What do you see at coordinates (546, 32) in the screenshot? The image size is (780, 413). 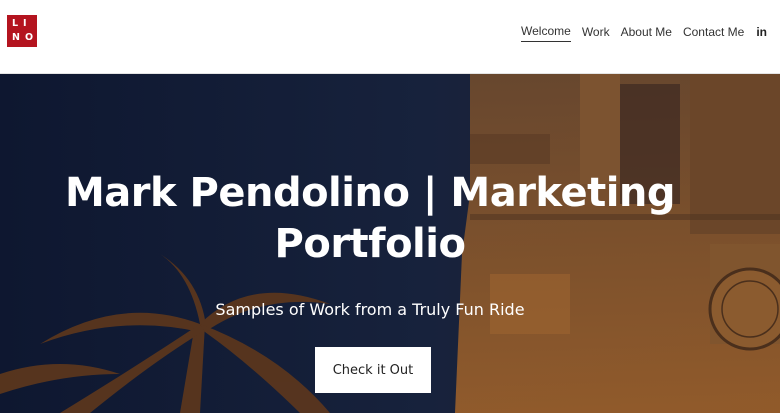 I see `nav-link-welcome: Welcome` at bounding box center [546, 32].